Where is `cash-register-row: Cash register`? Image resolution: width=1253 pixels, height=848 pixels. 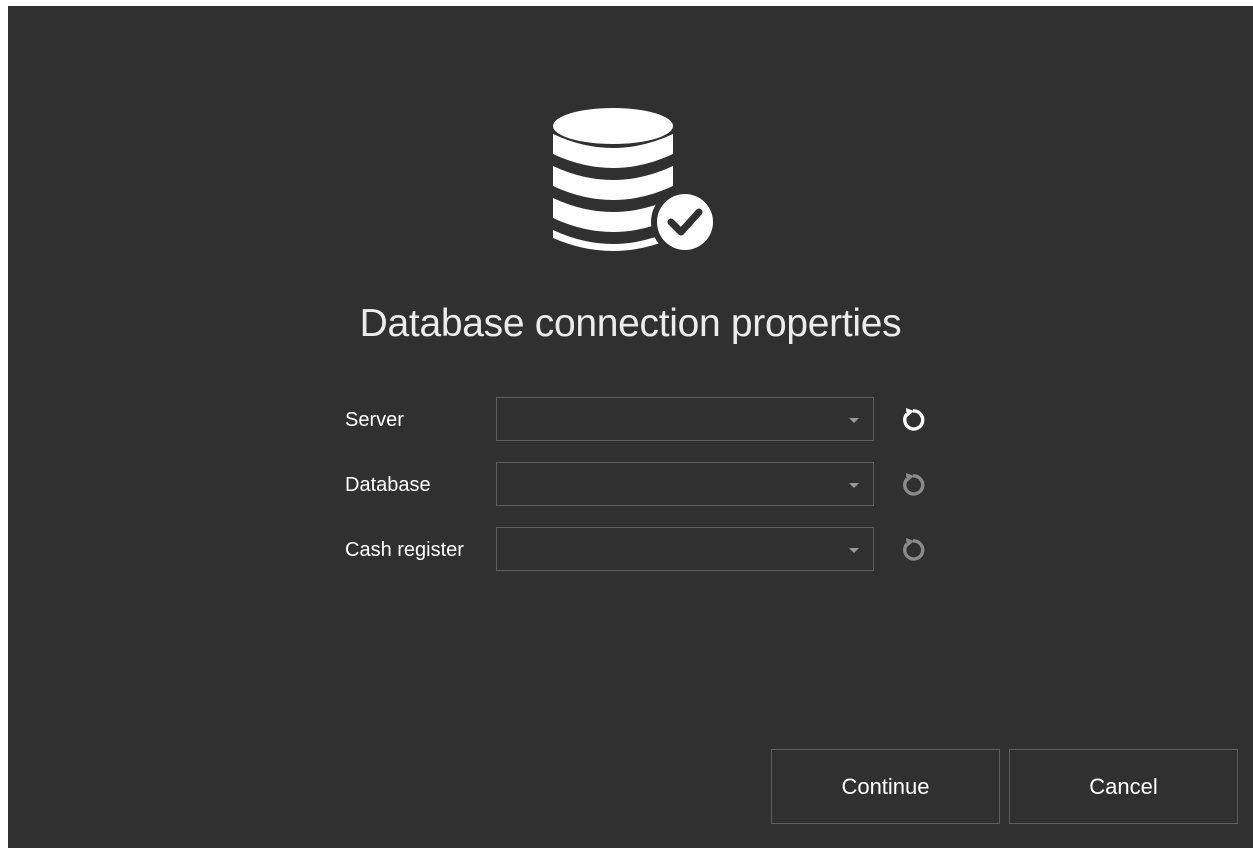 cash-register-row: Cash register is located at coordinates (645, 550).